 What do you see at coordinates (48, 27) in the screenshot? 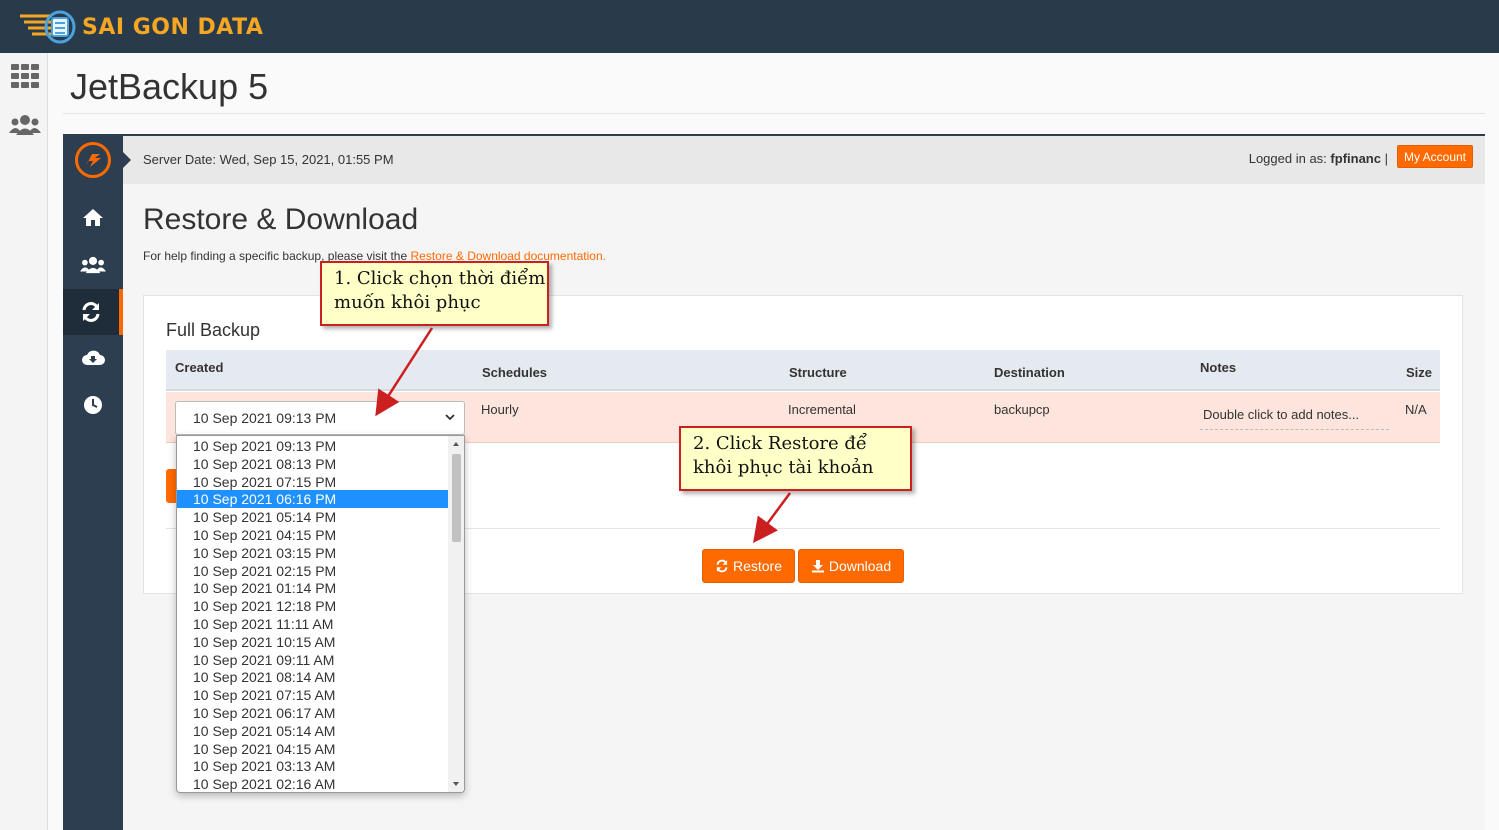
I see `saigondata-logo-icon` at bounding box center [48, 27].